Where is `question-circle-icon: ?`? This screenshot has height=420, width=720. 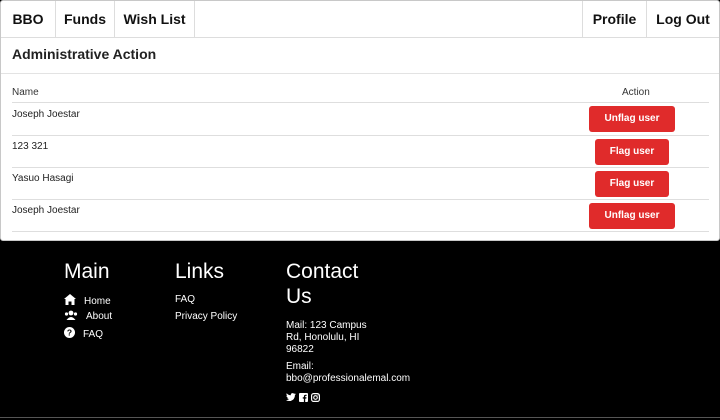
question-circle-icon: ? is located at coordinates (73, 334).